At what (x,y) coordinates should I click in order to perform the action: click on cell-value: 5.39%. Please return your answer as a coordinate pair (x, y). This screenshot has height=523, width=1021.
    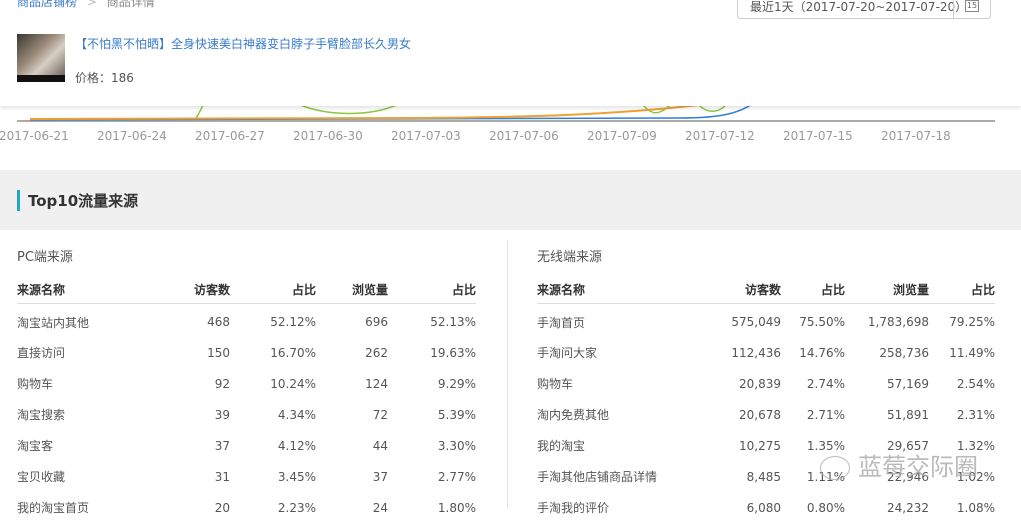
    Looking at the image, I should click on (456, 414).